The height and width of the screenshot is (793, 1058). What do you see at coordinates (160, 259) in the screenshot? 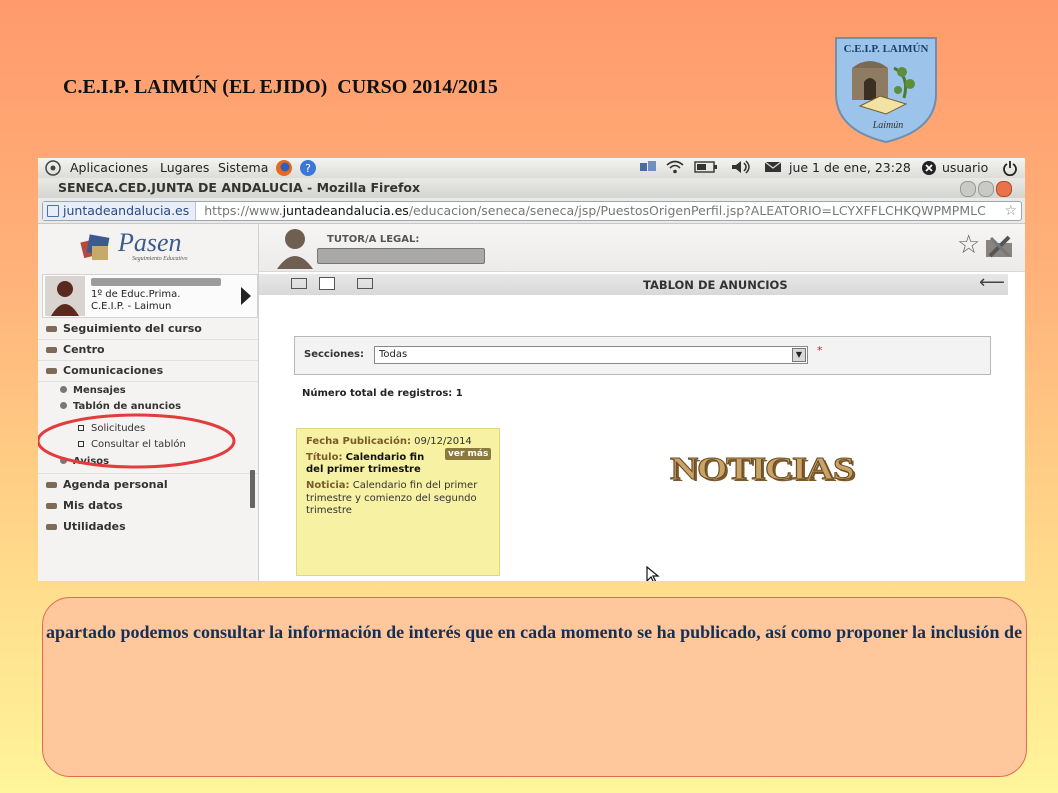
I see `pasen-logo-tagline: Seguimiento Educativo` at bounding box center [160, 259].